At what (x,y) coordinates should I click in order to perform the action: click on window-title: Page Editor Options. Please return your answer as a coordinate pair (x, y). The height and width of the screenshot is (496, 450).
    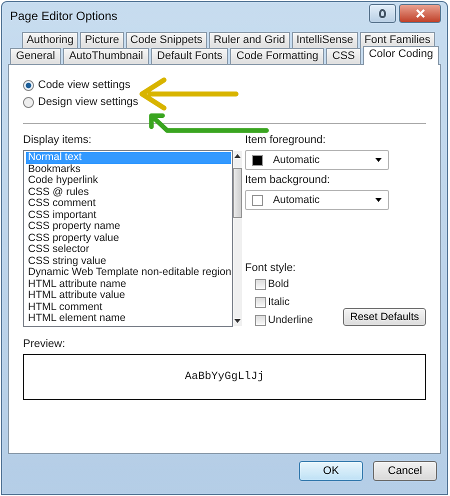
    Looking at the image, I should click on (63, 16).